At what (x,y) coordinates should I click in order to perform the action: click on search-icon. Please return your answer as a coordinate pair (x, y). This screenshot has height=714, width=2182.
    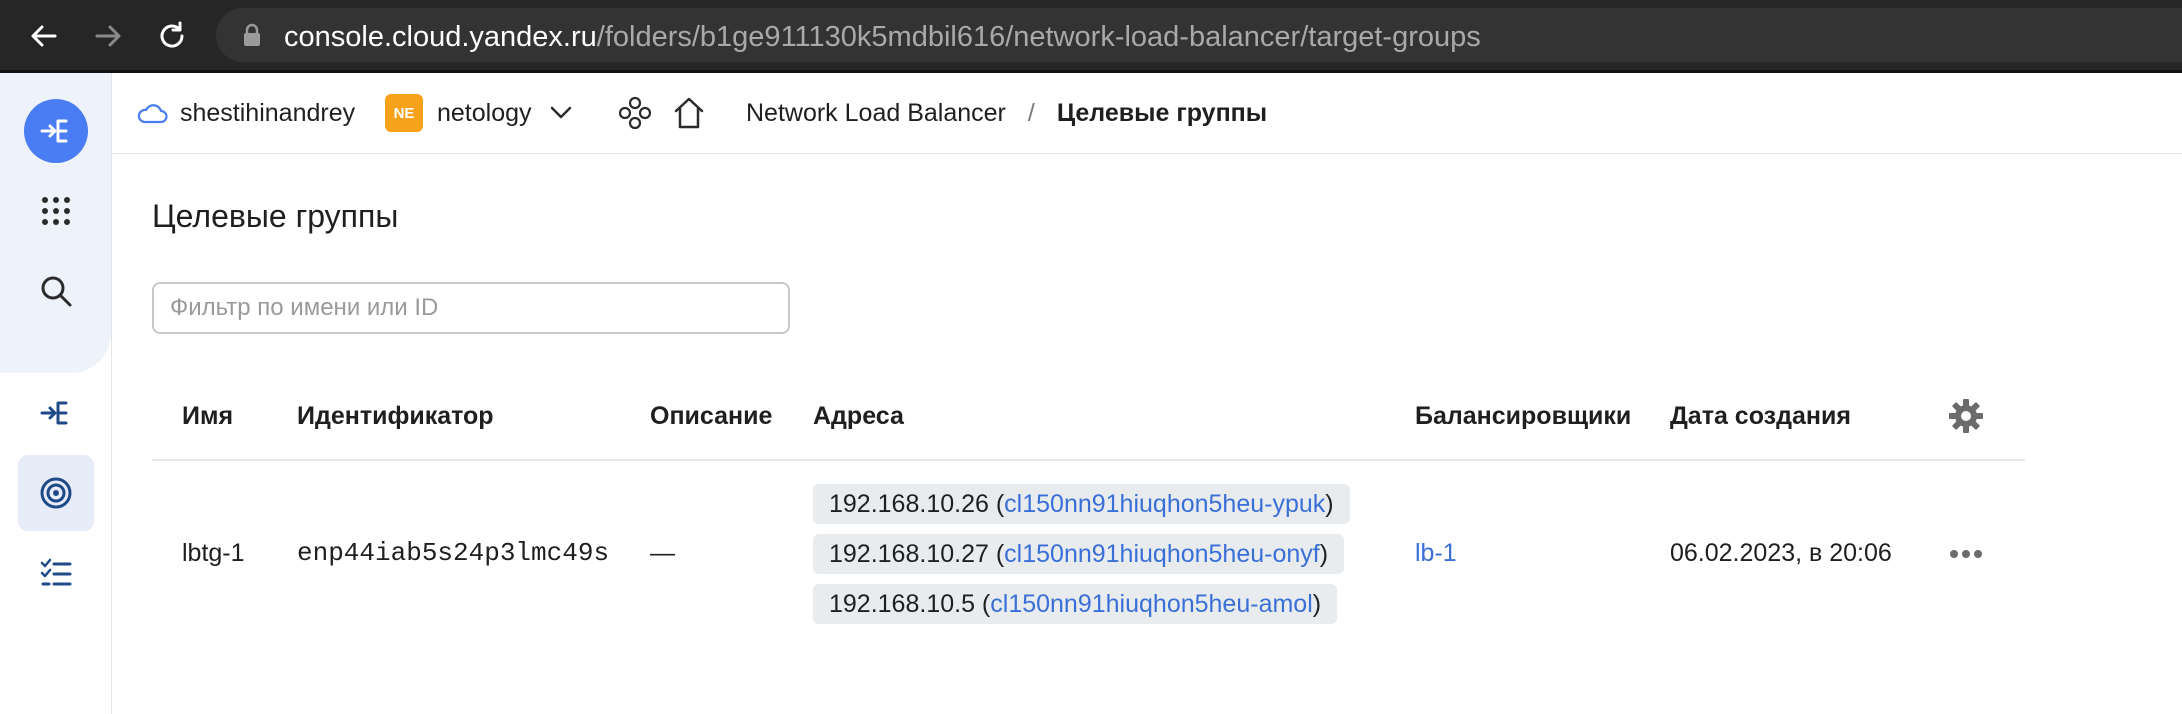
    Looking at the image, I should click on (56, 291).